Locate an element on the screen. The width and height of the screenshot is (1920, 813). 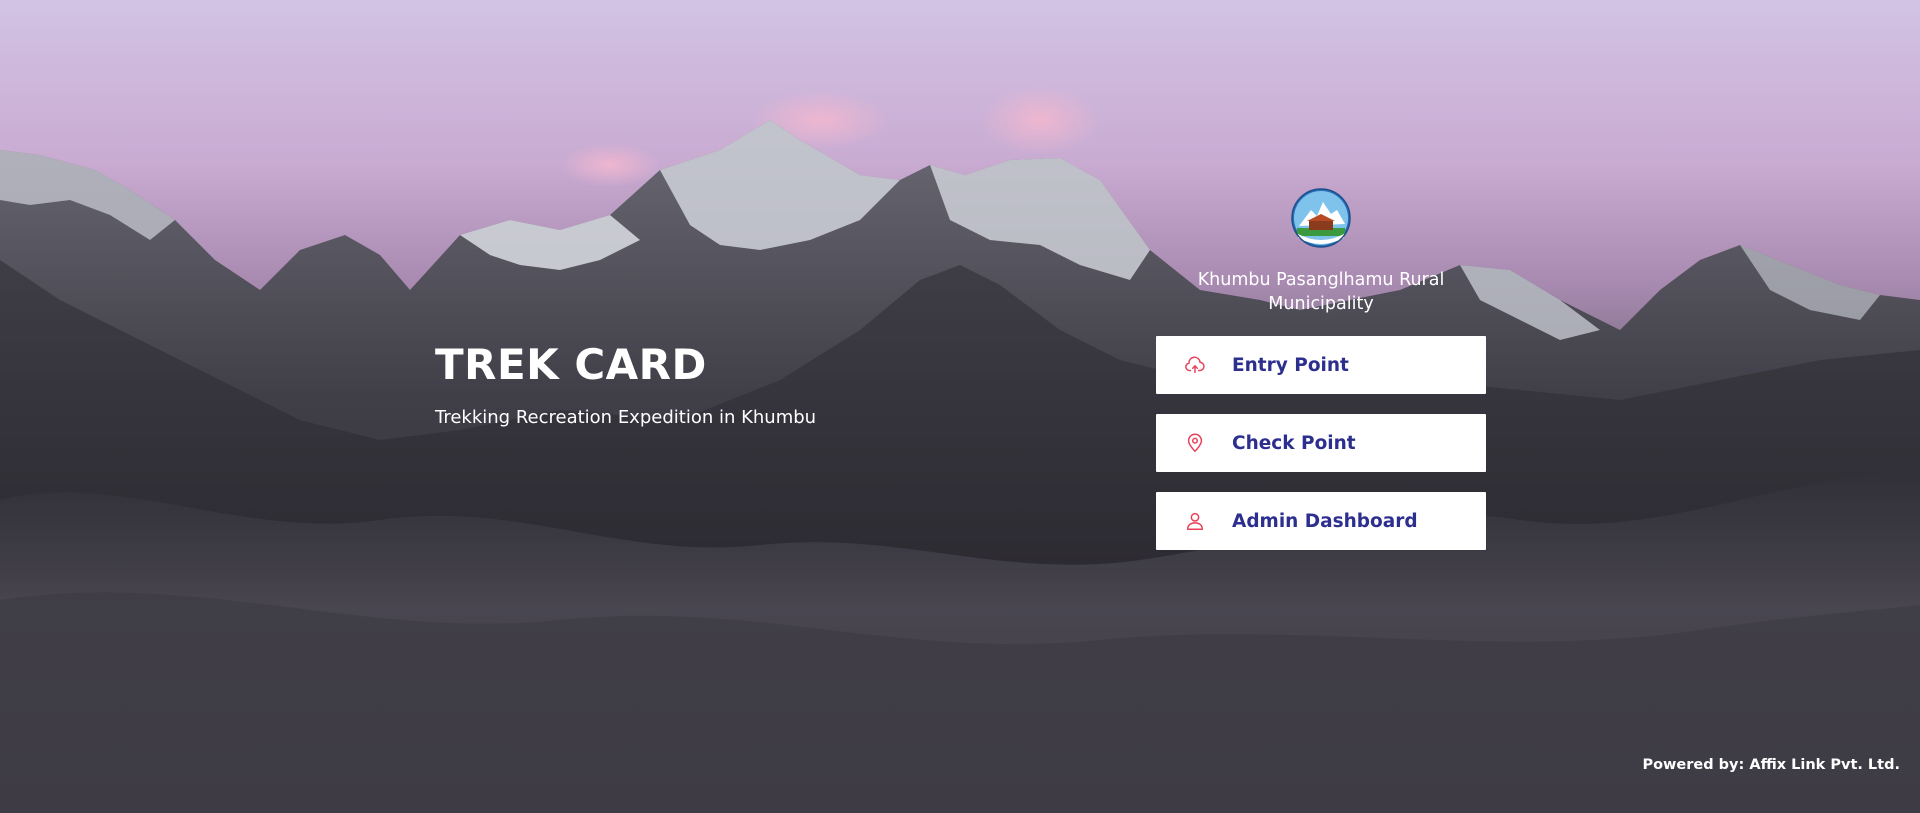
municipality-emblem-icon is located at coordinates (1321, 218).